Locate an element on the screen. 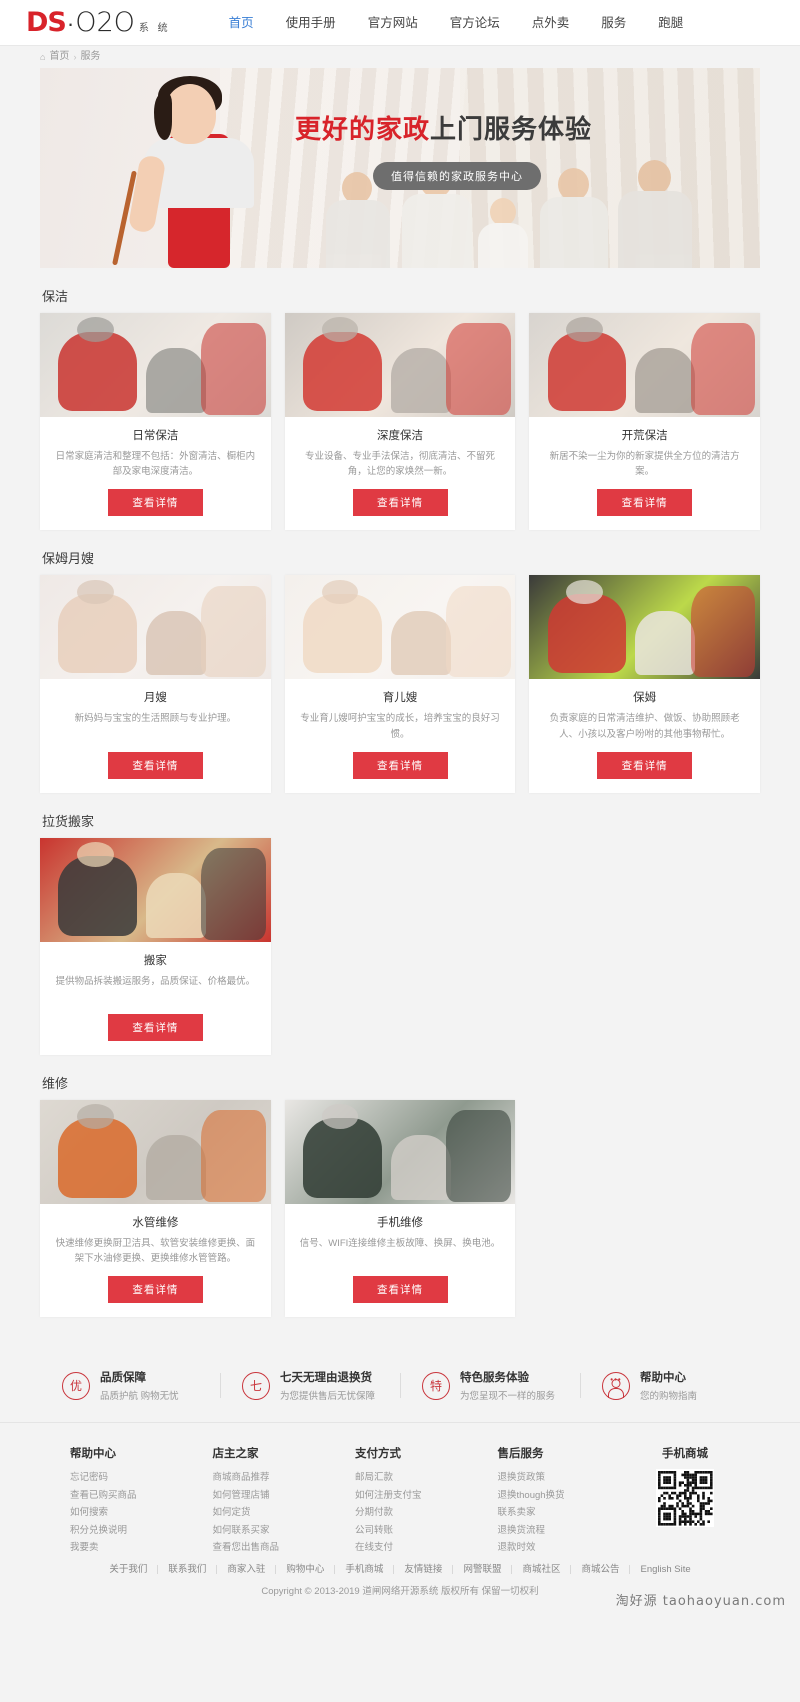 This screenshot has width=800, height=1702. trust-text: 特色服务体验 为您呈现不一样的服务 is located at coordinates (507, 1385).